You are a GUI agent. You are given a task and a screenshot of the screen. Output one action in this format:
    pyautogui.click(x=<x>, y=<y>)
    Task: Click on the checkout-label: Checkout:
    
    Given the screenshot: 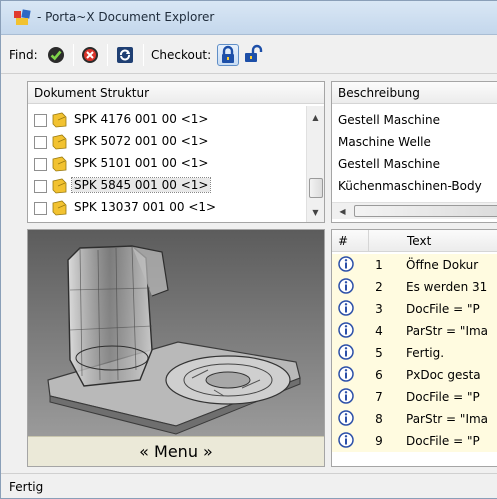 What is the action you would take?
    pyautogui.click(x=181, y=55)
    